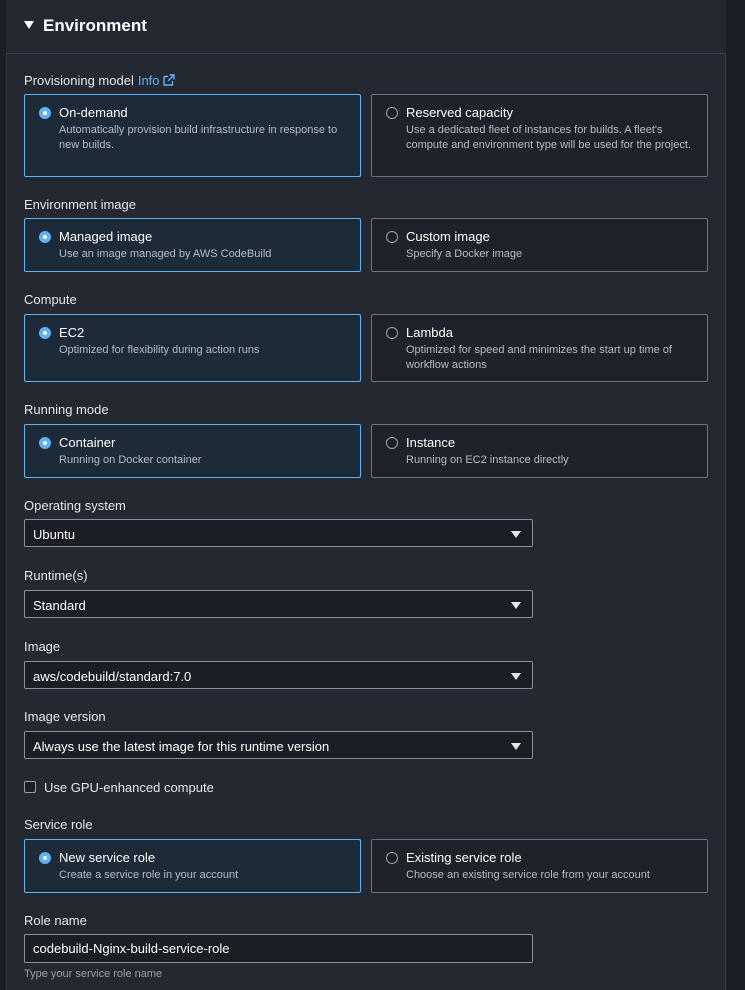 The image size is (745, 990). What do you see at coordinates (192, 451) in the screenshot?
I see `tile-container: Container Running on Docker container` at bounding box center [192, 451].